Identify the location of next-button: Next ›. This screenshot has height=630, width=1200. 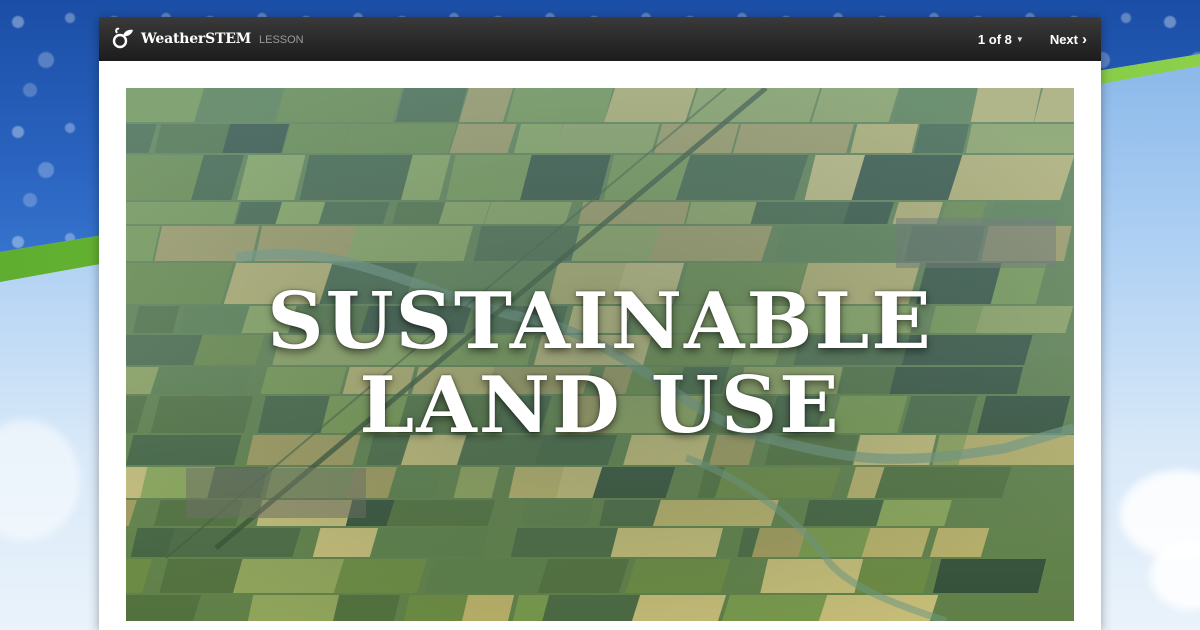
(1068, 39).